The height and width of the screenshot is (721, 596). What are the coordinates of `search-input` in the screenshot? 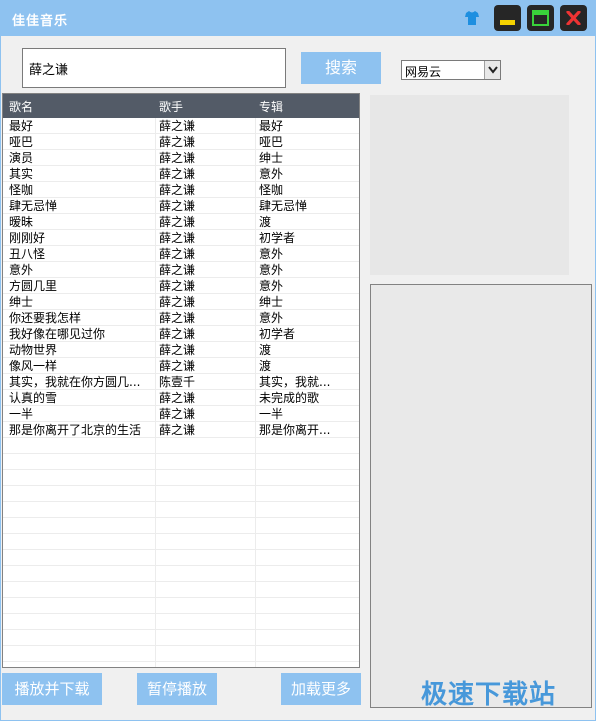 It's located at (154, 68).